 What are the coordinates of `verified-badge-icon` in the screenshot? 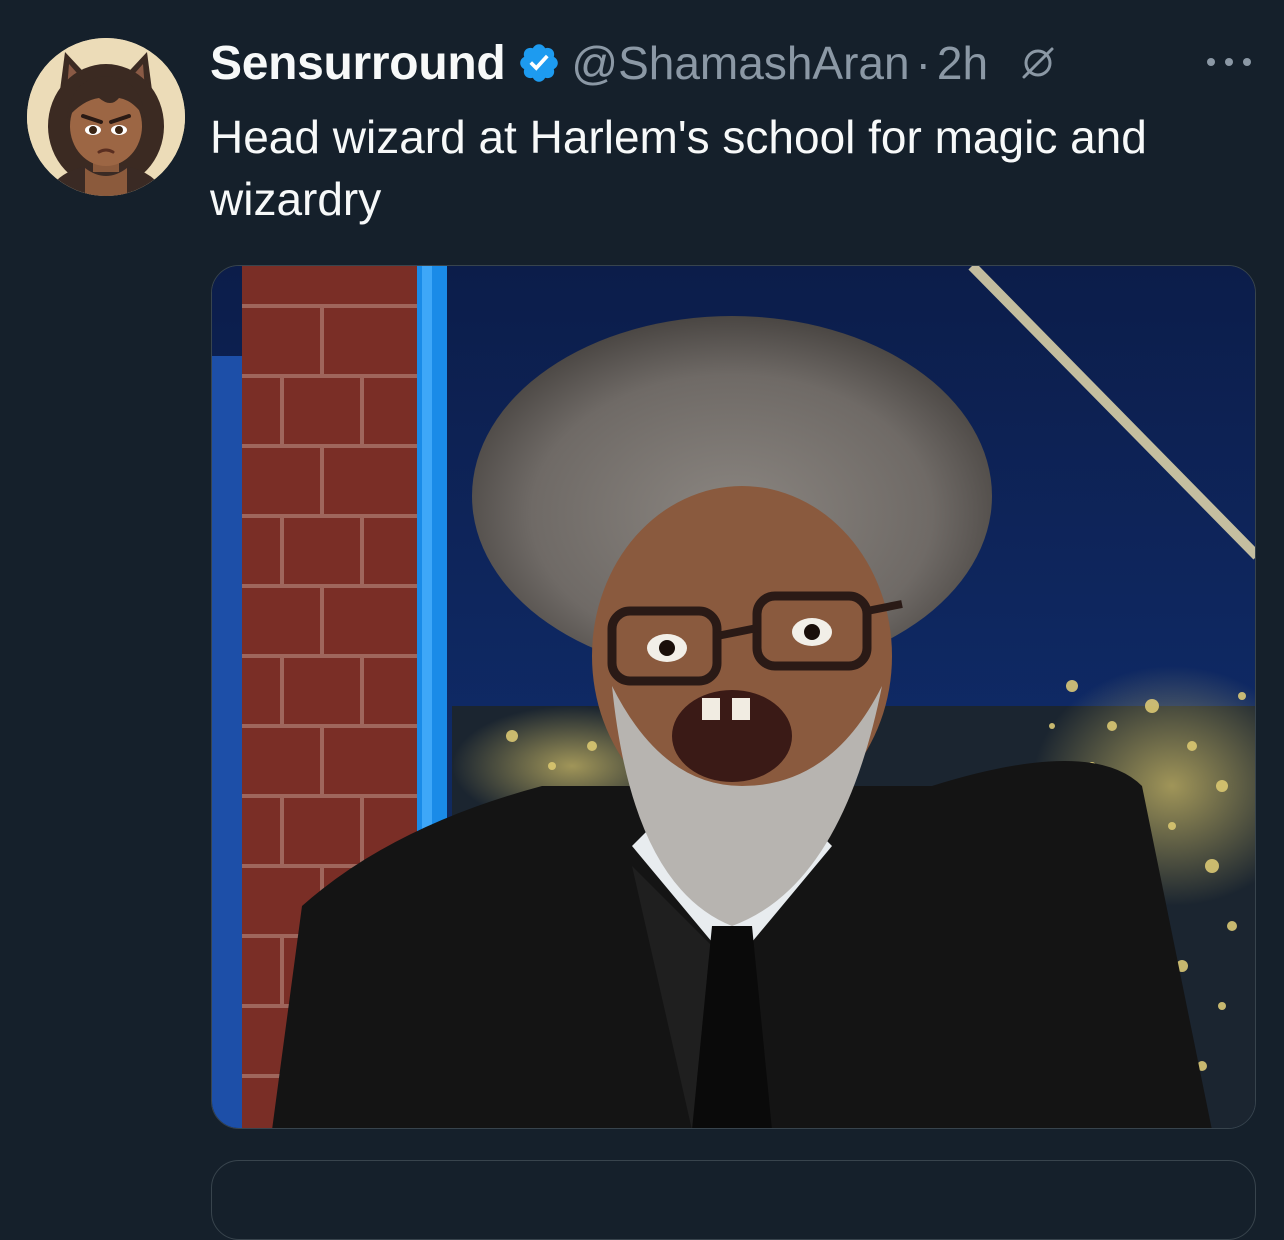 It's located at (539, 63).